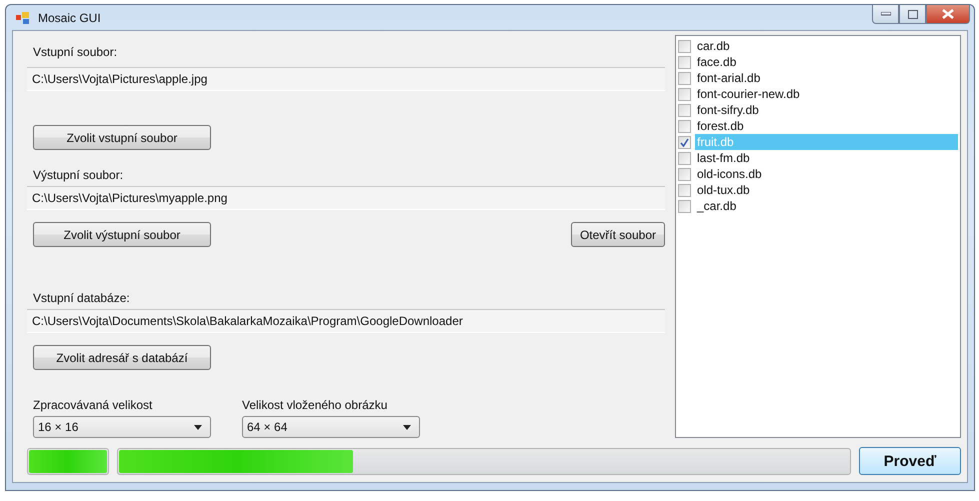  I want to click on minimize-button, so click(885, 14).